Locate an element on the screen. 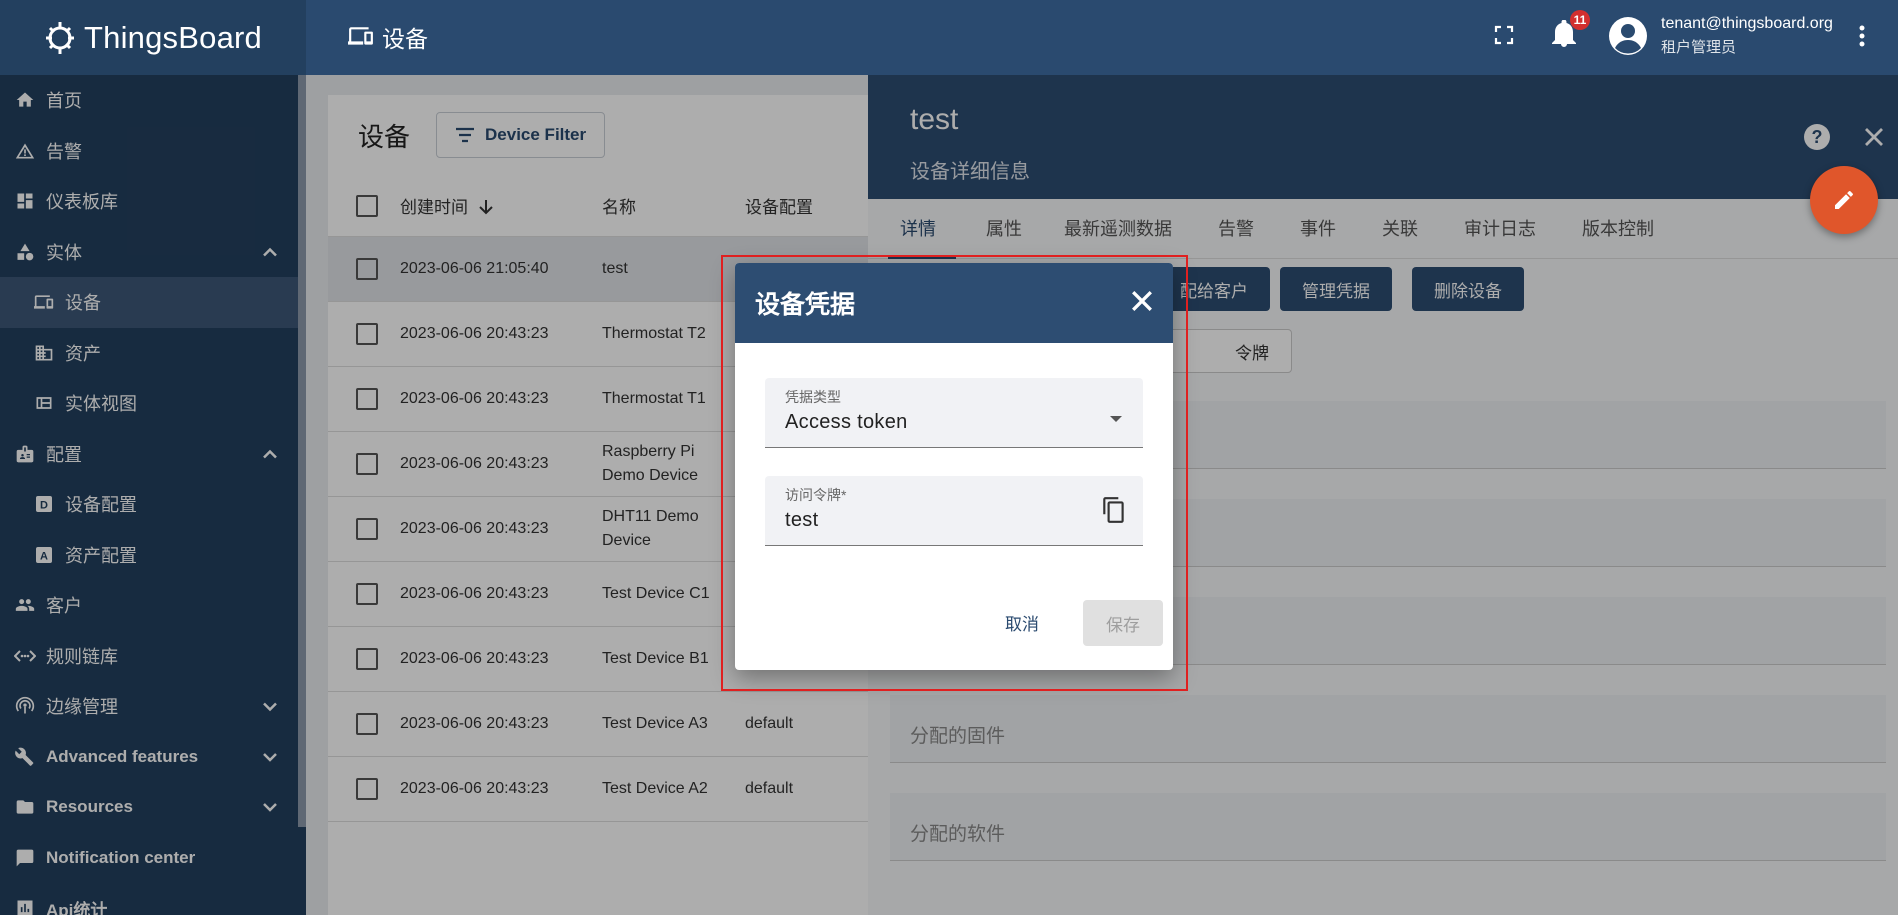 The height and width of the screenshot is (915, 1898). top-bar: 设备 11 tenant@thingsboard.org 租户管理员 is located at coordinates (1102, 37).